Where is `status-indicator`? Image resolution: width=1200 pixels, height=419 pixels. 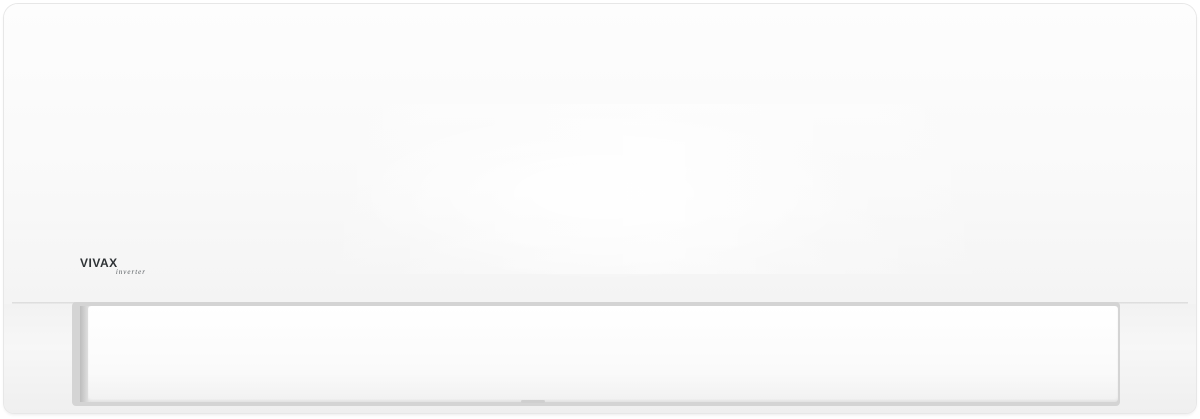
status-indicator is located at coordinates (533, 401).